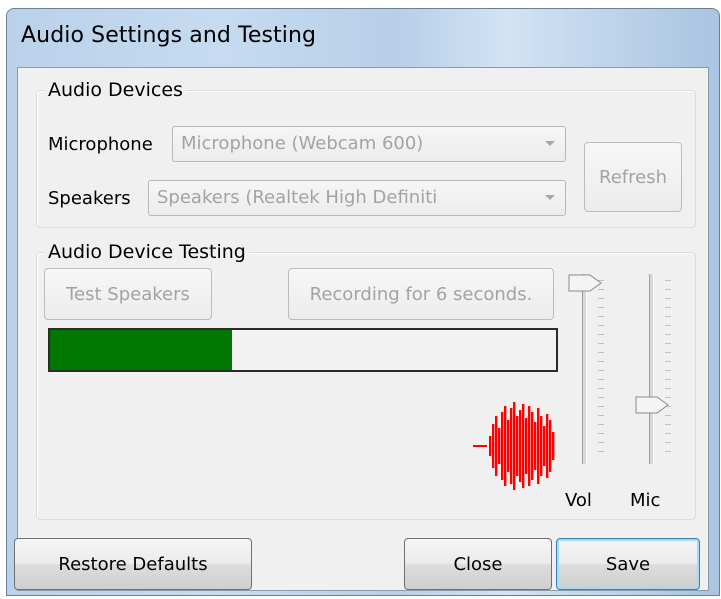 The height and width of the screenshot is (599, 721). Describe the element at coordinates (302, 143) in the screenshot. I see `microphone-select-value: Microphone (Webcam 600)` at that location.